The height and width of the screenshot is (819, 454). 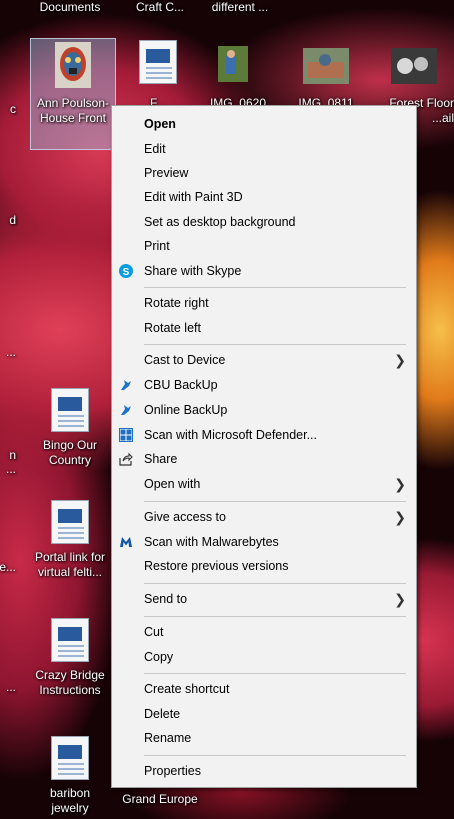 What do you see at coordinates (181, 385) in the screenshot?
I see `menu-item-label: CBU BackUp` at bounding box center [181, 385].